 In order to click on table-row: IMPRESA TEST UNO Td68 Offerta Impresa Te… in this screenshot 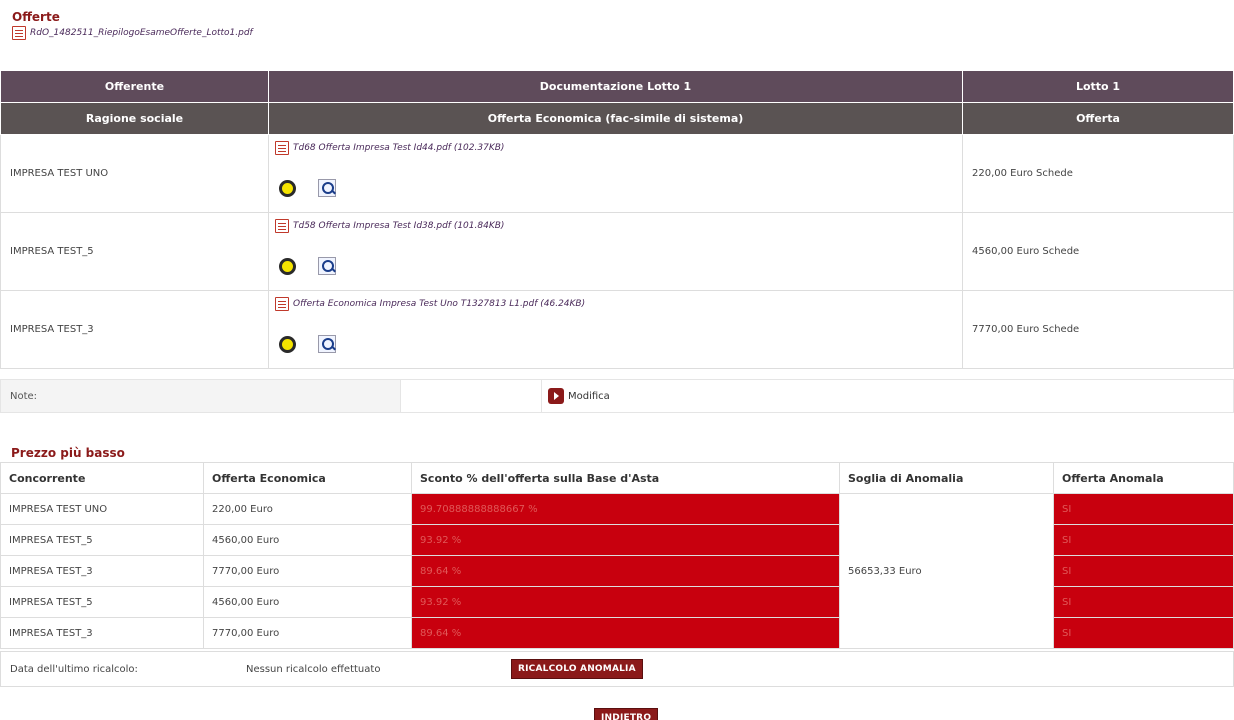, I will do `click(617, 173)`.